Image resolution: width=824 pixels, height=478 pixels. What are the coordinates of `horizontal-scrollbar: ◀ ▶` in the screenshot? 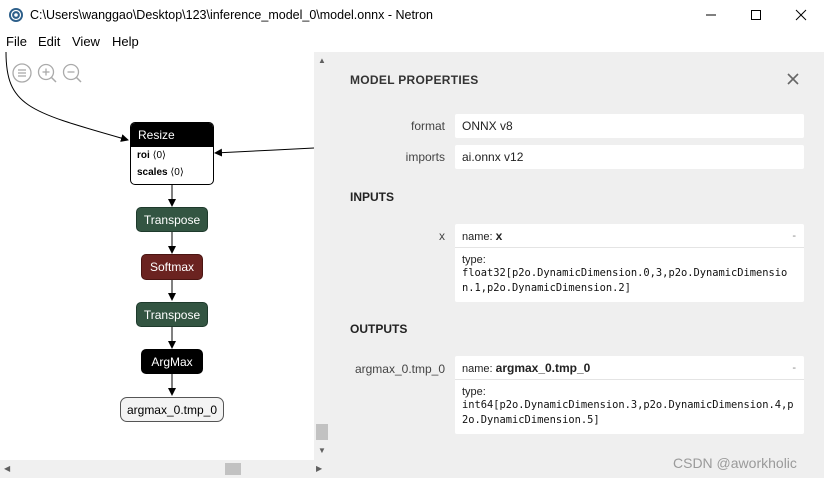 It's located at (165, 469).